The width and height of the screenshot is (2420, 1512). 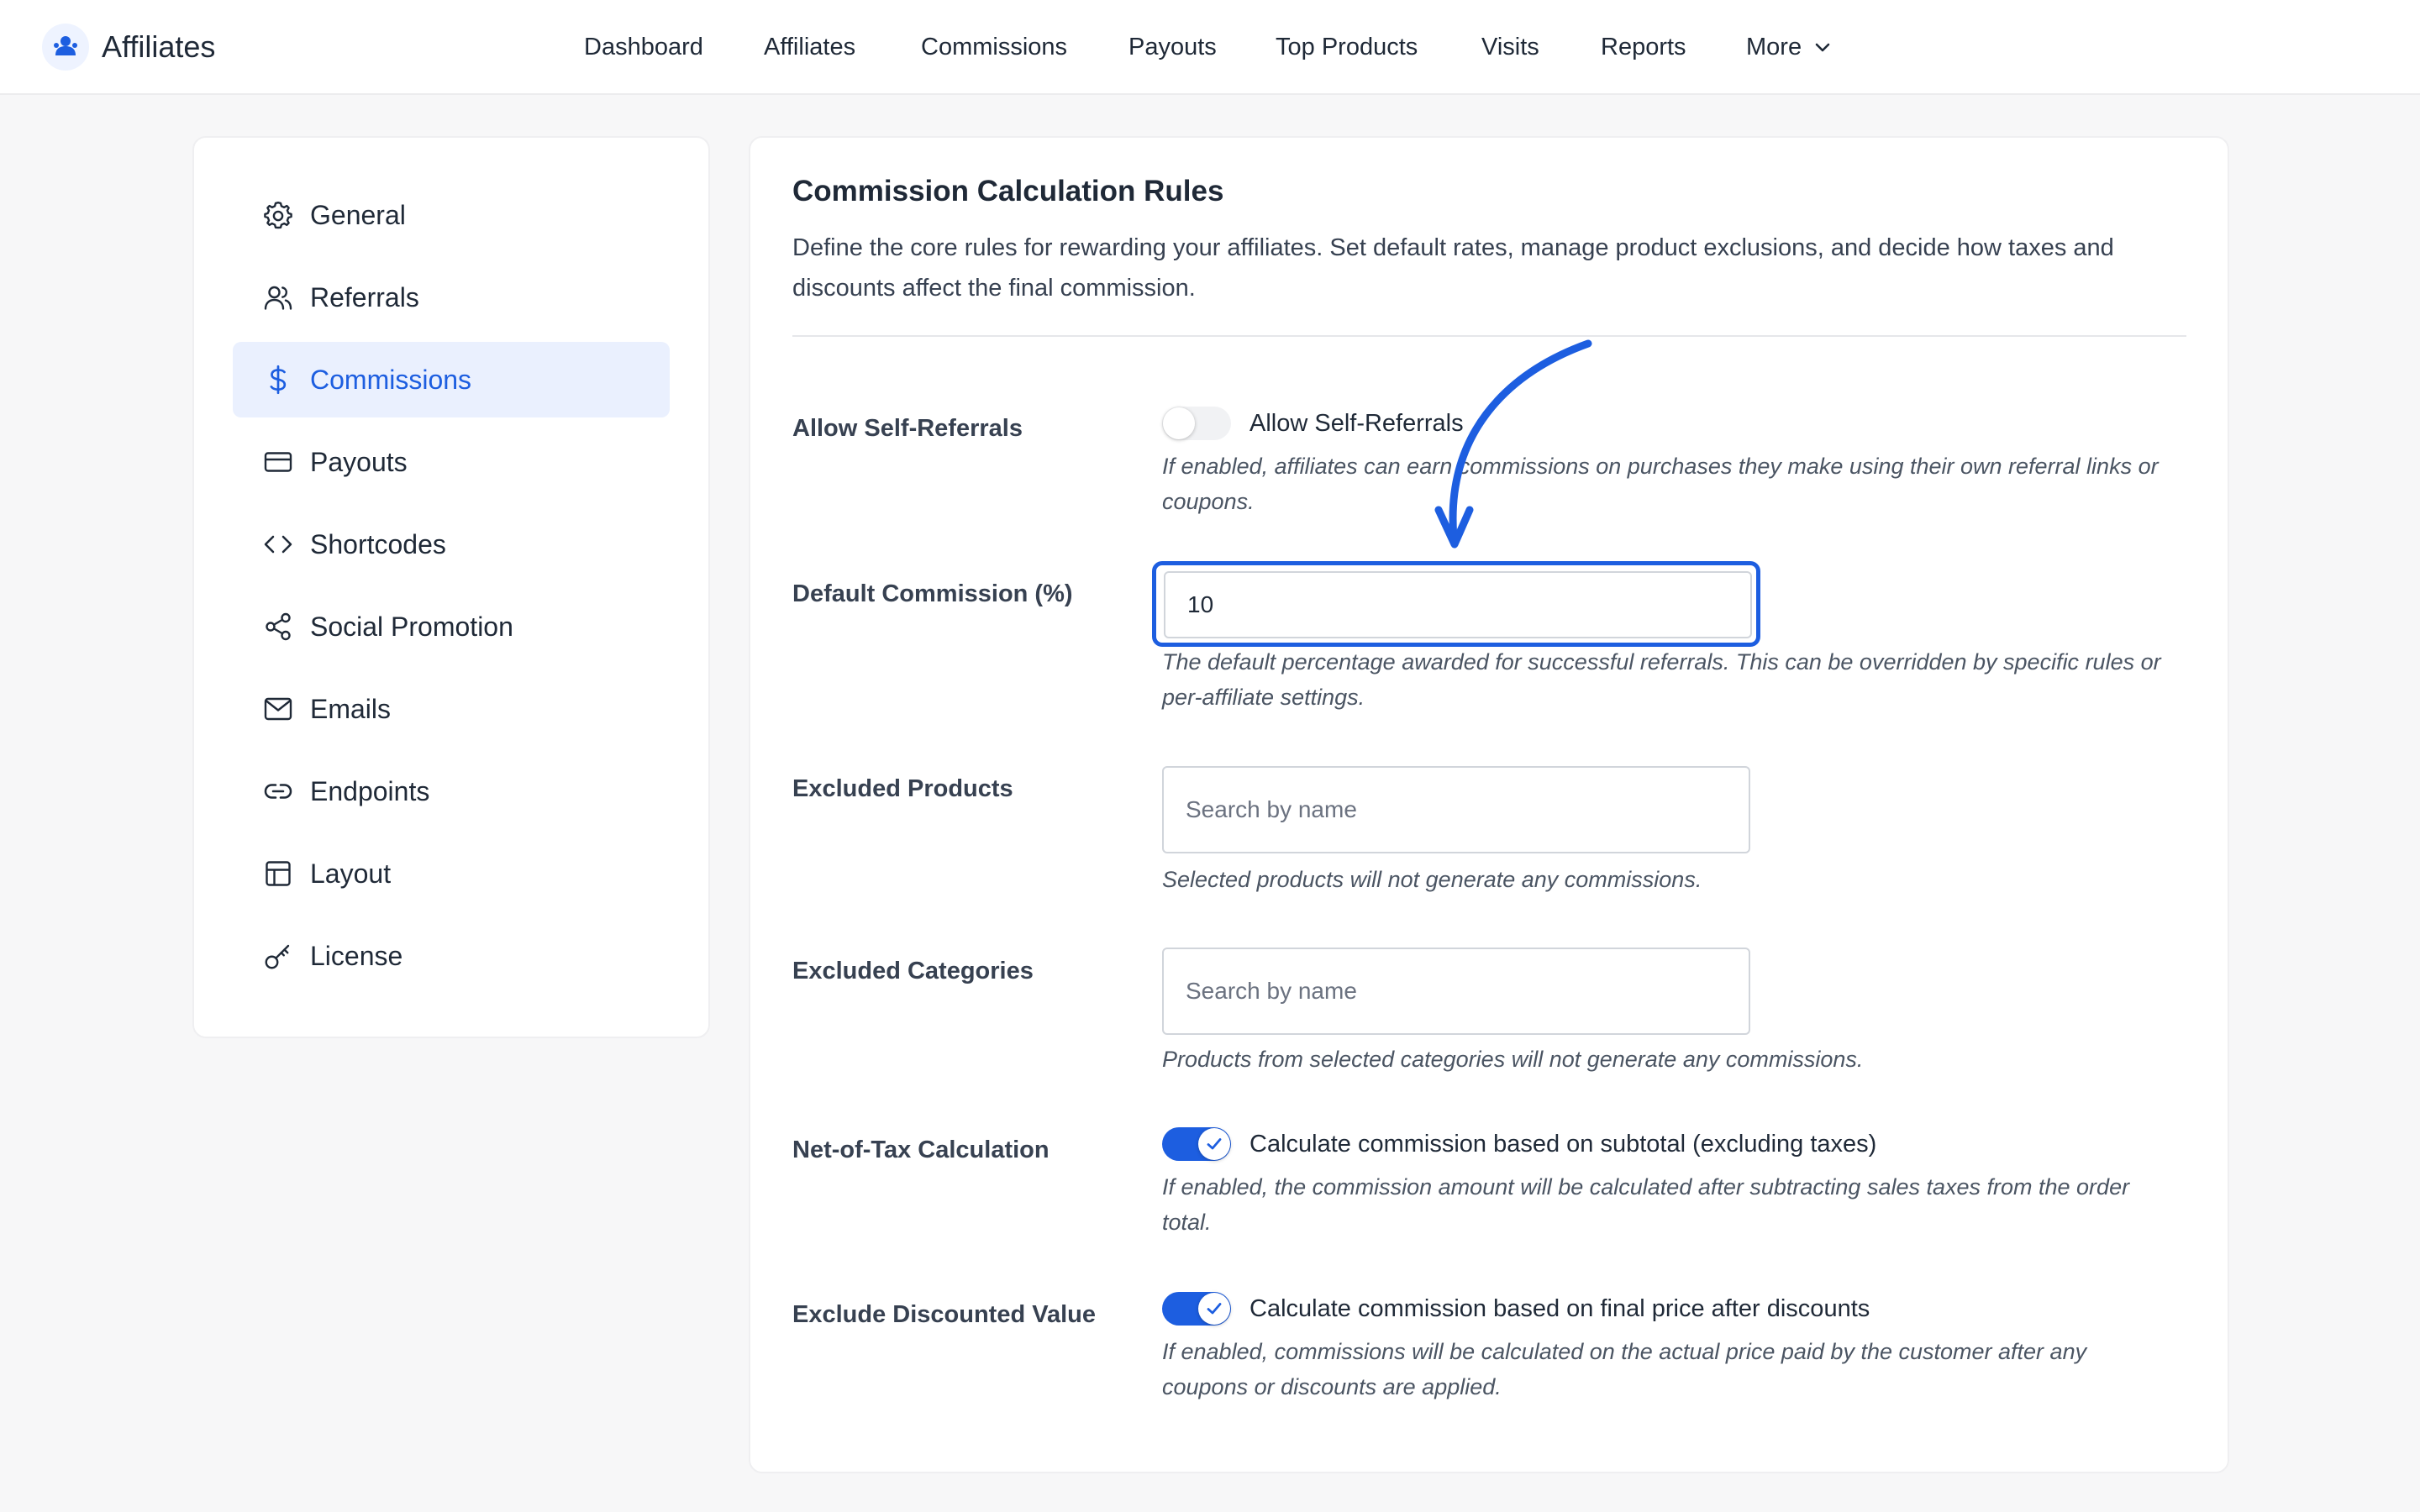 What do you see at coordinates (1456, 809) in the screenshot?
I see `excluded-products-search-input` at bounding box center [1456, 809].